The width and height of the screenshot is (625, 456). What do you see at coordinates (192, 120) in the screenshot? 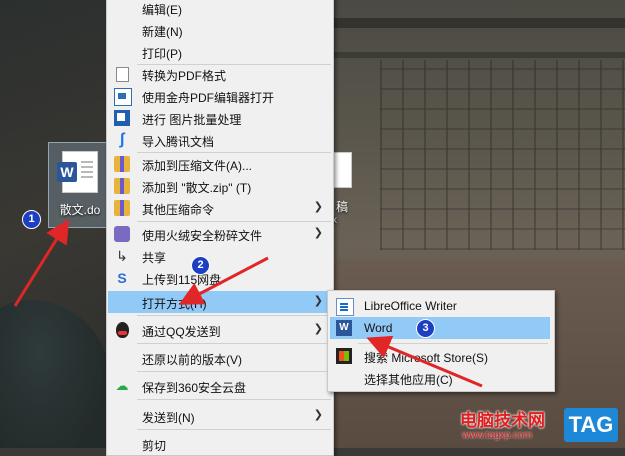
I see `menu-item-label: 进行 图片批量处理` at bounding box center [192, 120].